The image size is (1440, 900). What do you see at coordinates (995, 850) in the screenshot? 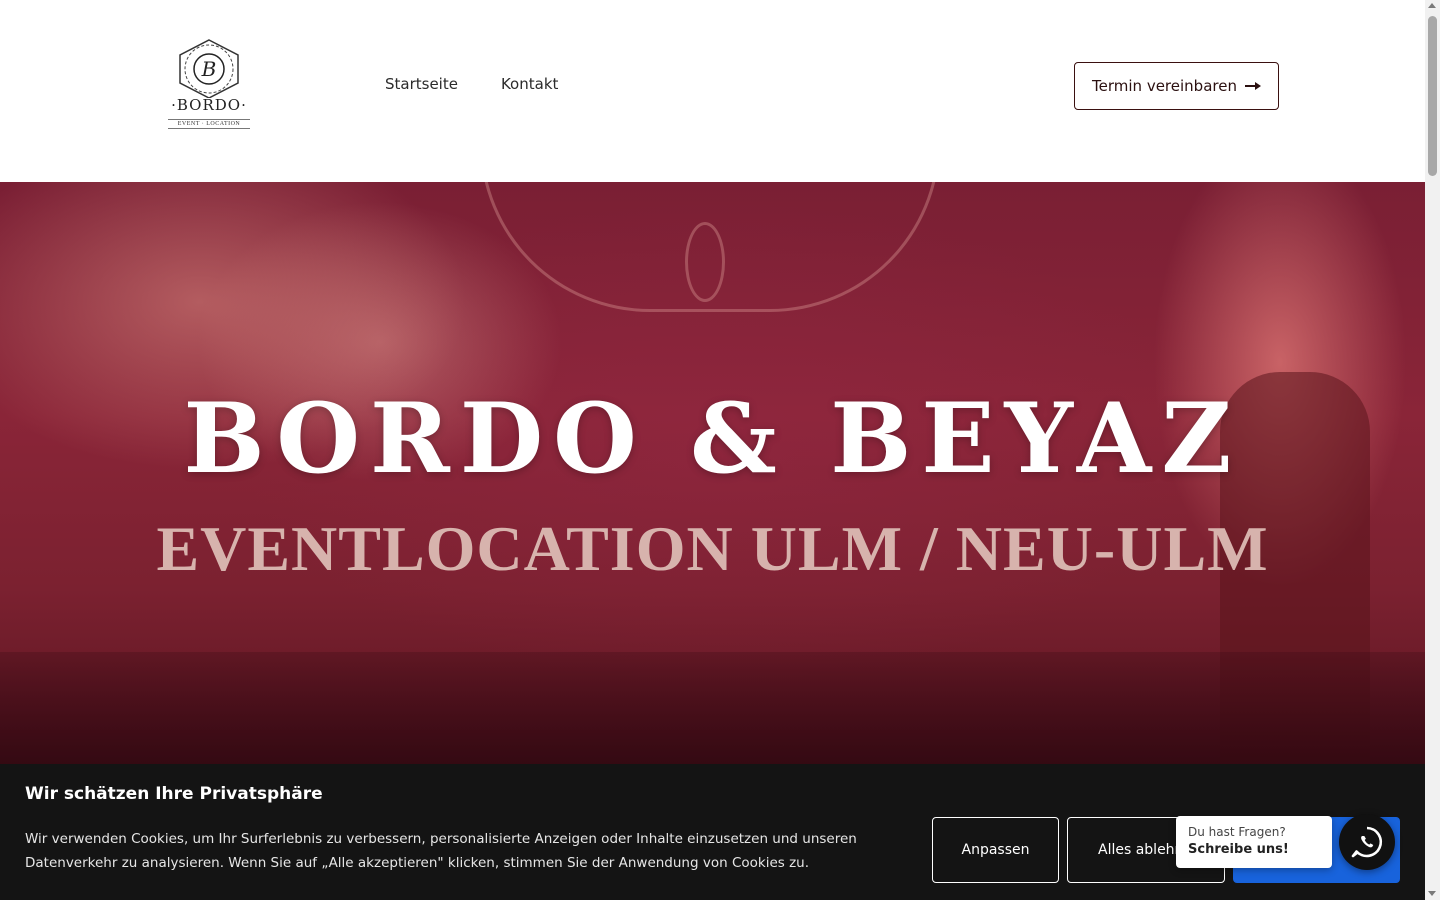
I see `cookie-customize-button: Anpassen` at bounding box center [995, 850].